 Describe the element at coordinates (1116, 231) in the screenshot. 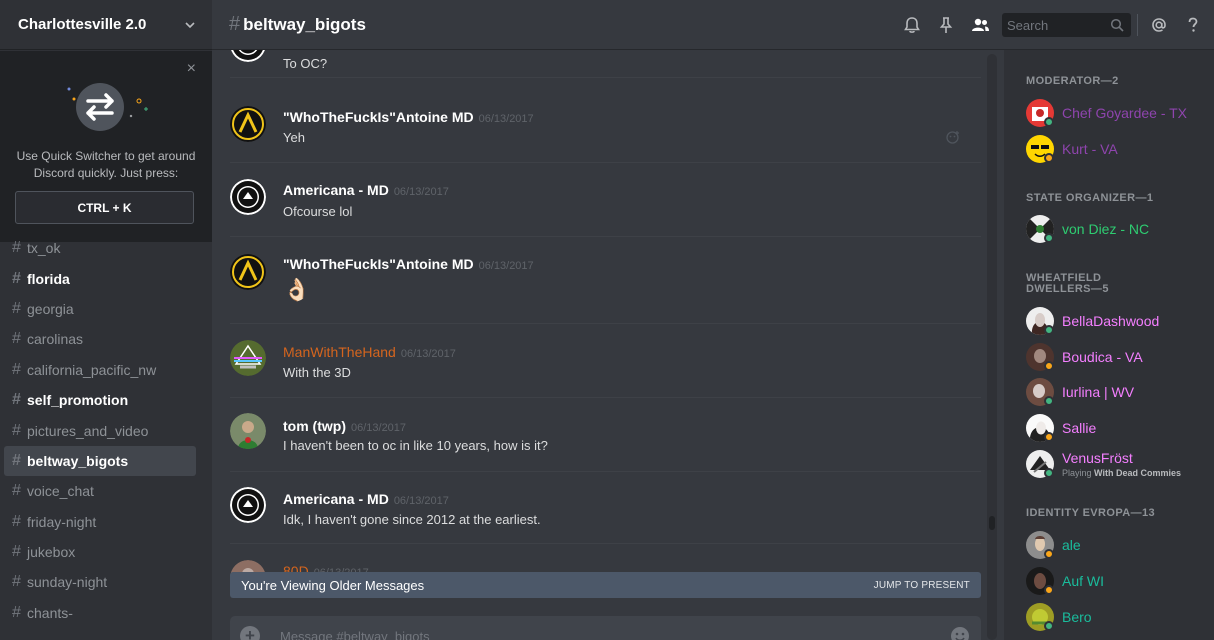

I see `member-item: von Diez - NC` at that location.